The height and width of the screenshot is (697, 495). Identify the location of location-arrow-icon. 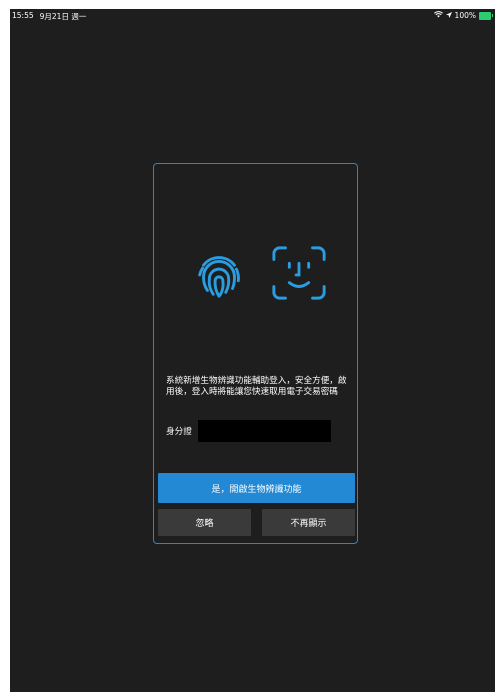
(448, 15).